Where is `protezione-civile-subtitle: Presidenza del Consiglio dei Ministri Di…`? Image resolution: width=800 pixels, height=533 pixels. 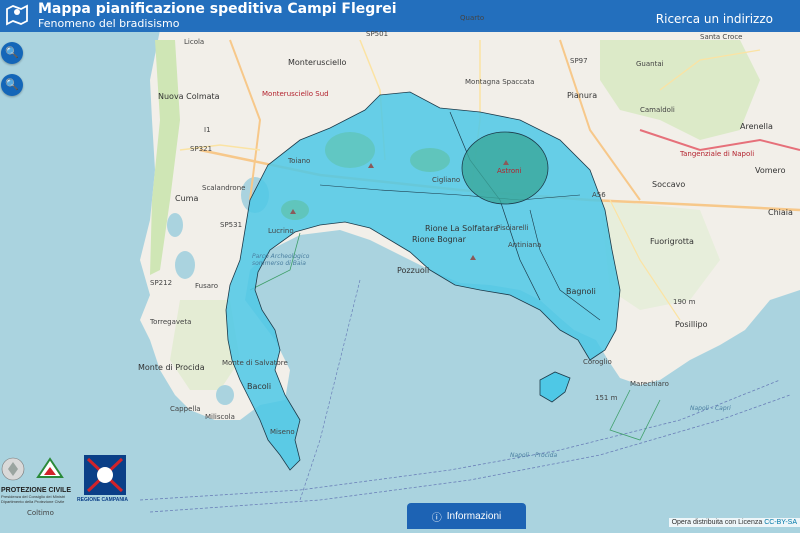 protezione-civile-subtitle: Presidenza del Consiglio dei Ministri Di… is located at coordinates (33, 499).